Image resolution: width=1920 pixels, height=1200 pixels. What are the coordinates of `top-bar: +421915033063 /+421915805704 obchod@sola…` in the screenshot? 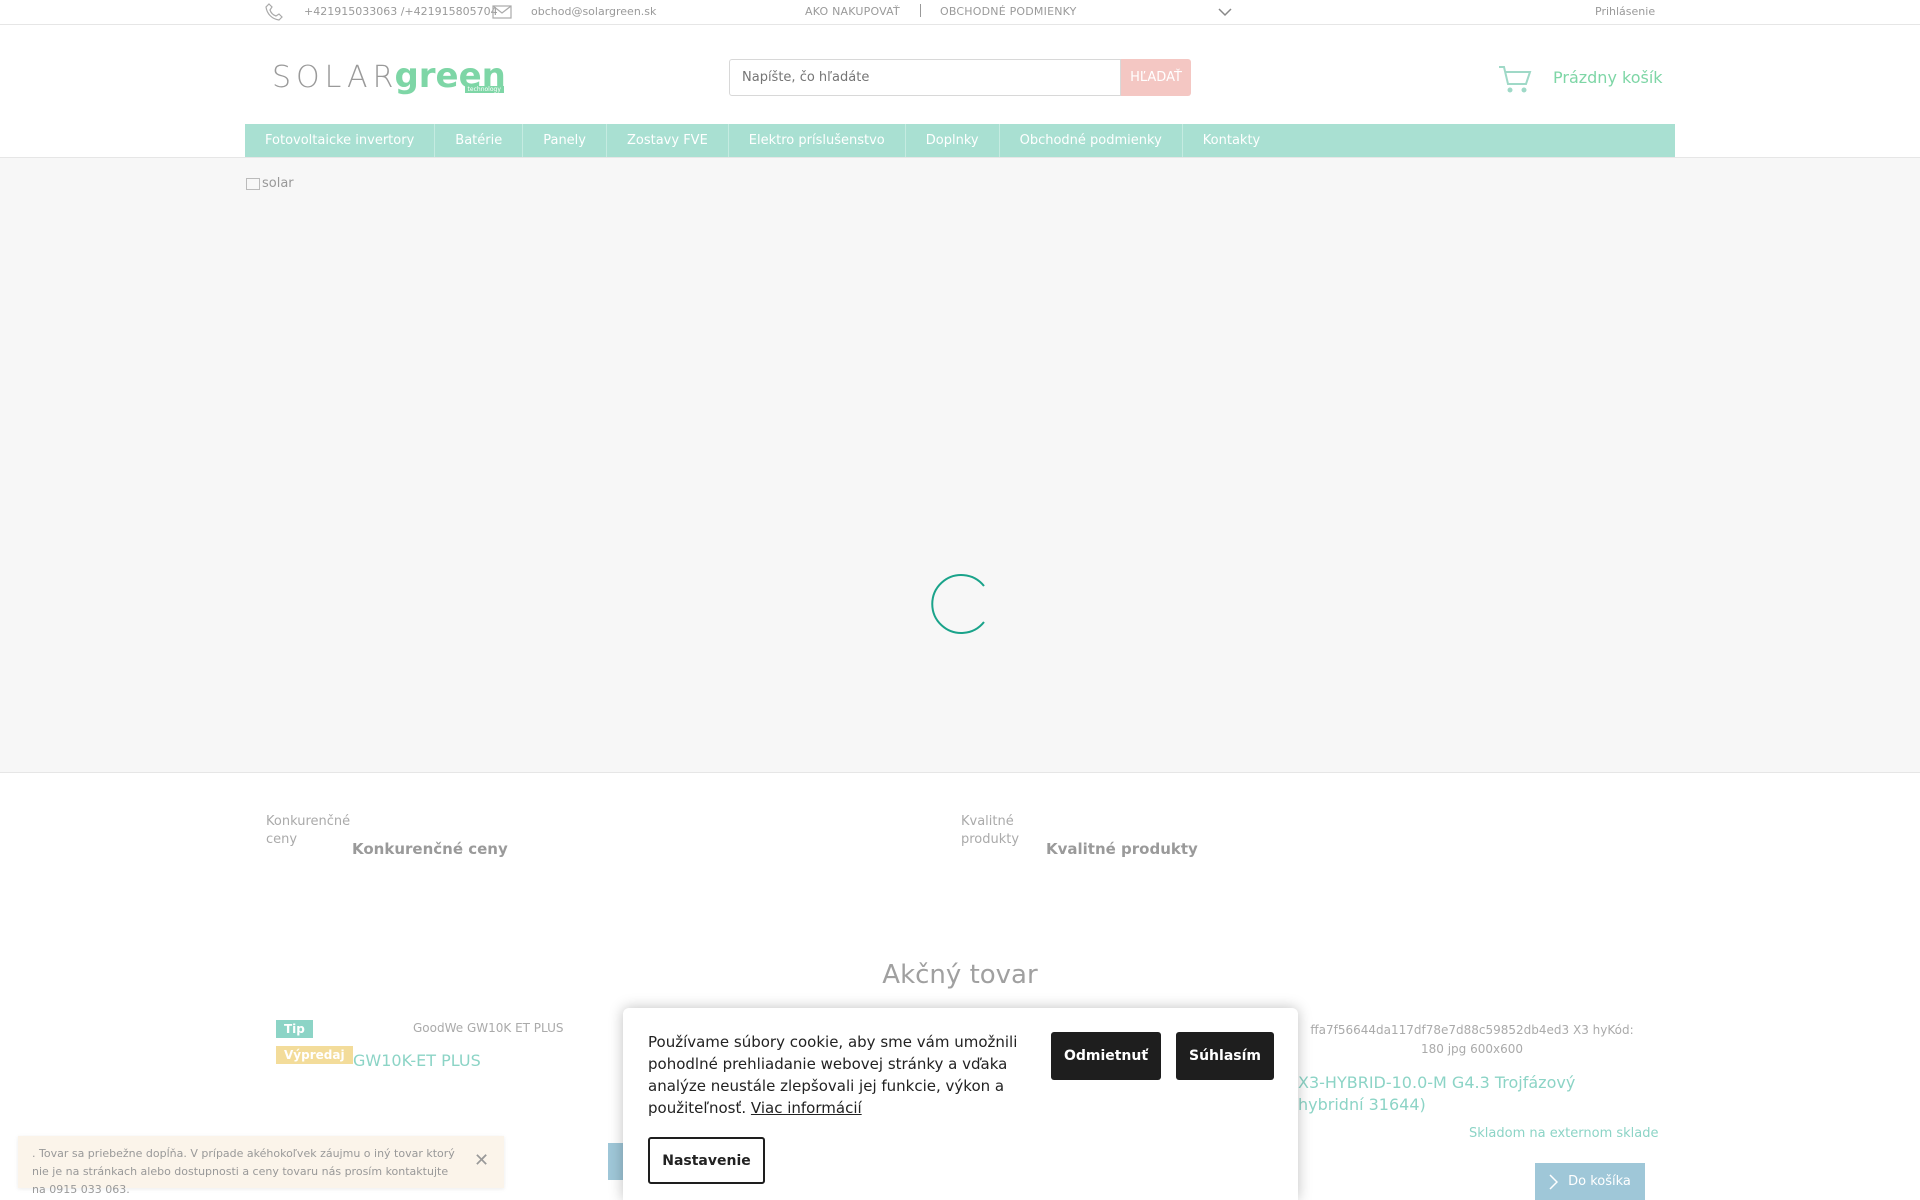 It's located at (960, 12).